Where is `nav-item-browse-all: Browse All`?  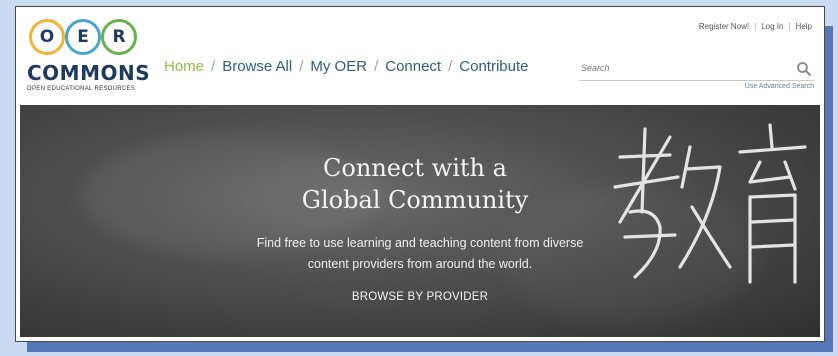
nav-item-browse-all: Browse All is located at coordinates (257, 66).